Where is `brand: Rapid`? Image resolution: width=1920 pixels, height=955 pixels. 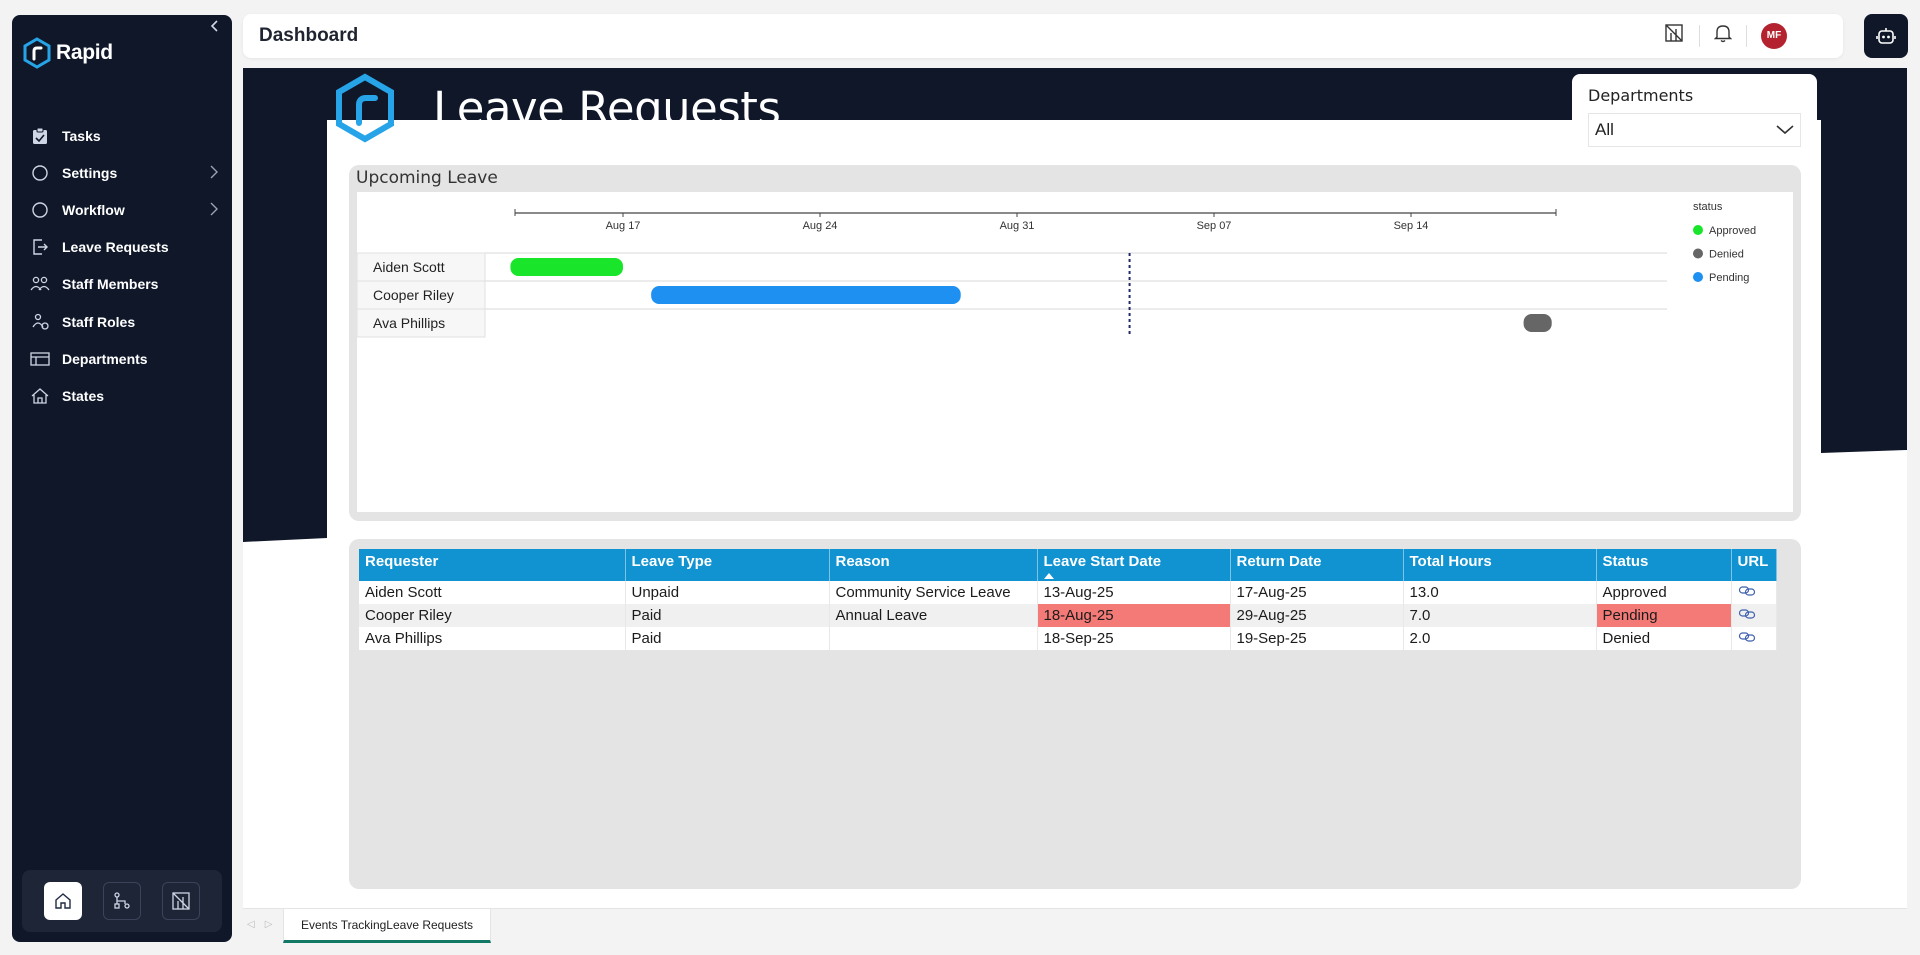 brand: Rapid is located at coordinates (67, 53).